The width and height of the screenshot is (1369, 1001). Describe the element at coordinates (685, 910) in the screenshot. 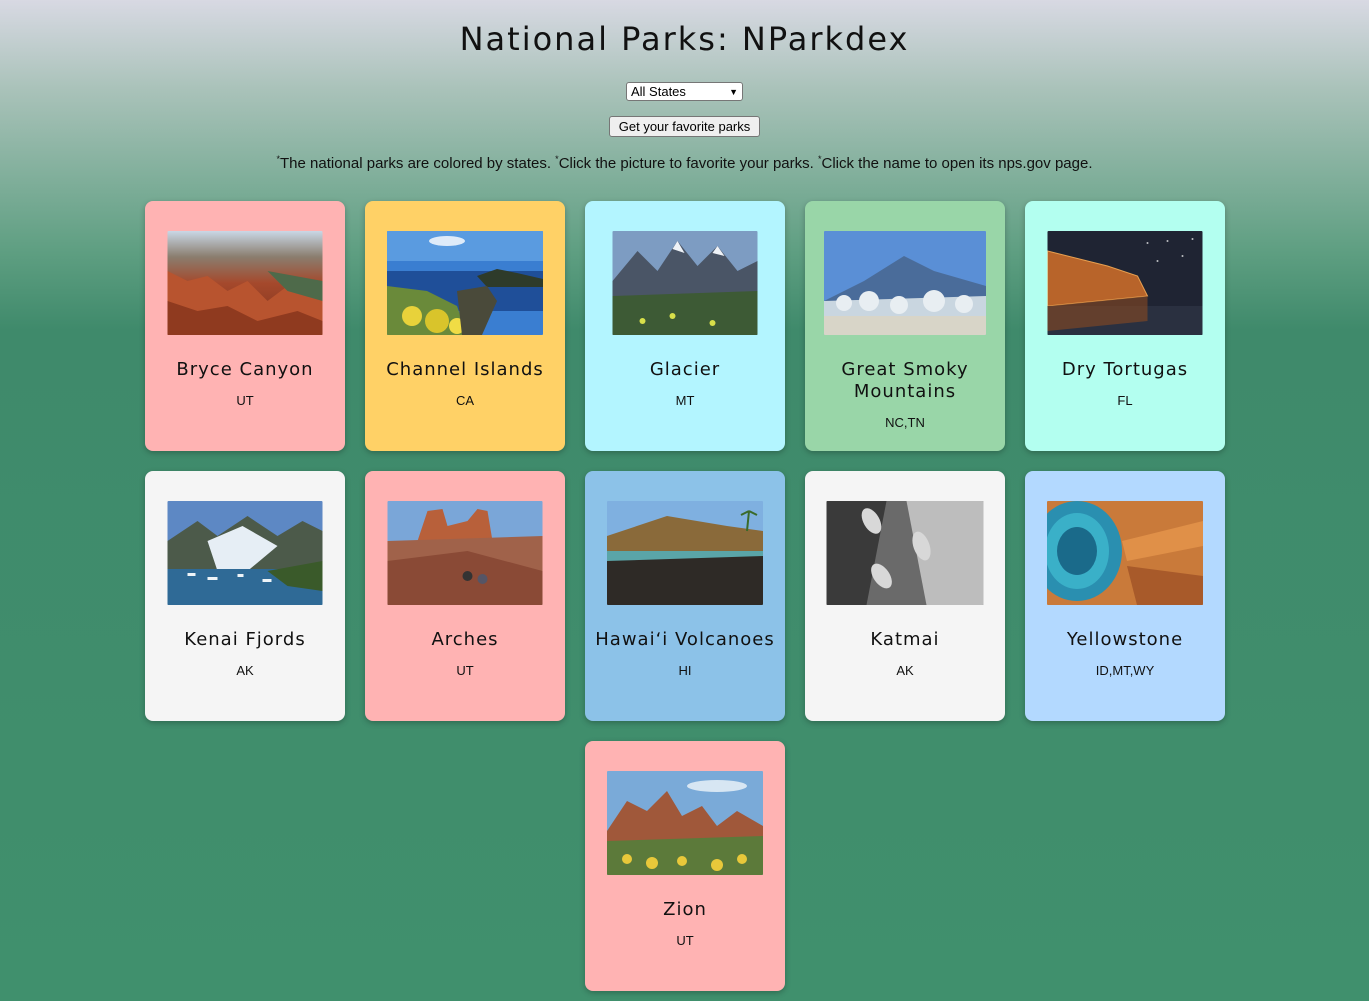

I see `park-name-link: Zion` at that location.